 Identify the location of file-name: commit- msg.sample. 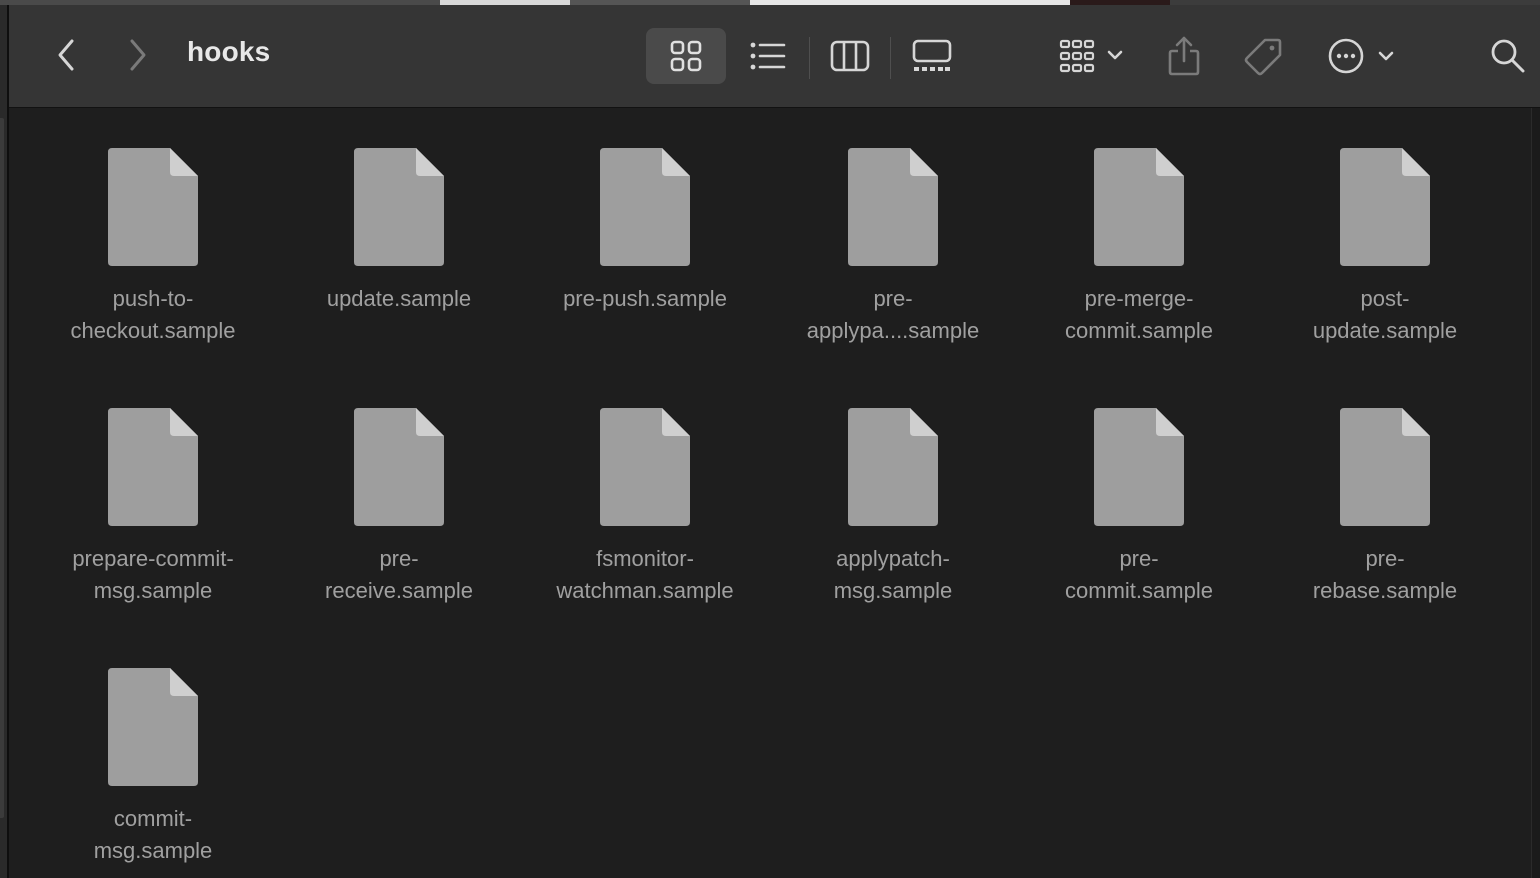
(153, 834).